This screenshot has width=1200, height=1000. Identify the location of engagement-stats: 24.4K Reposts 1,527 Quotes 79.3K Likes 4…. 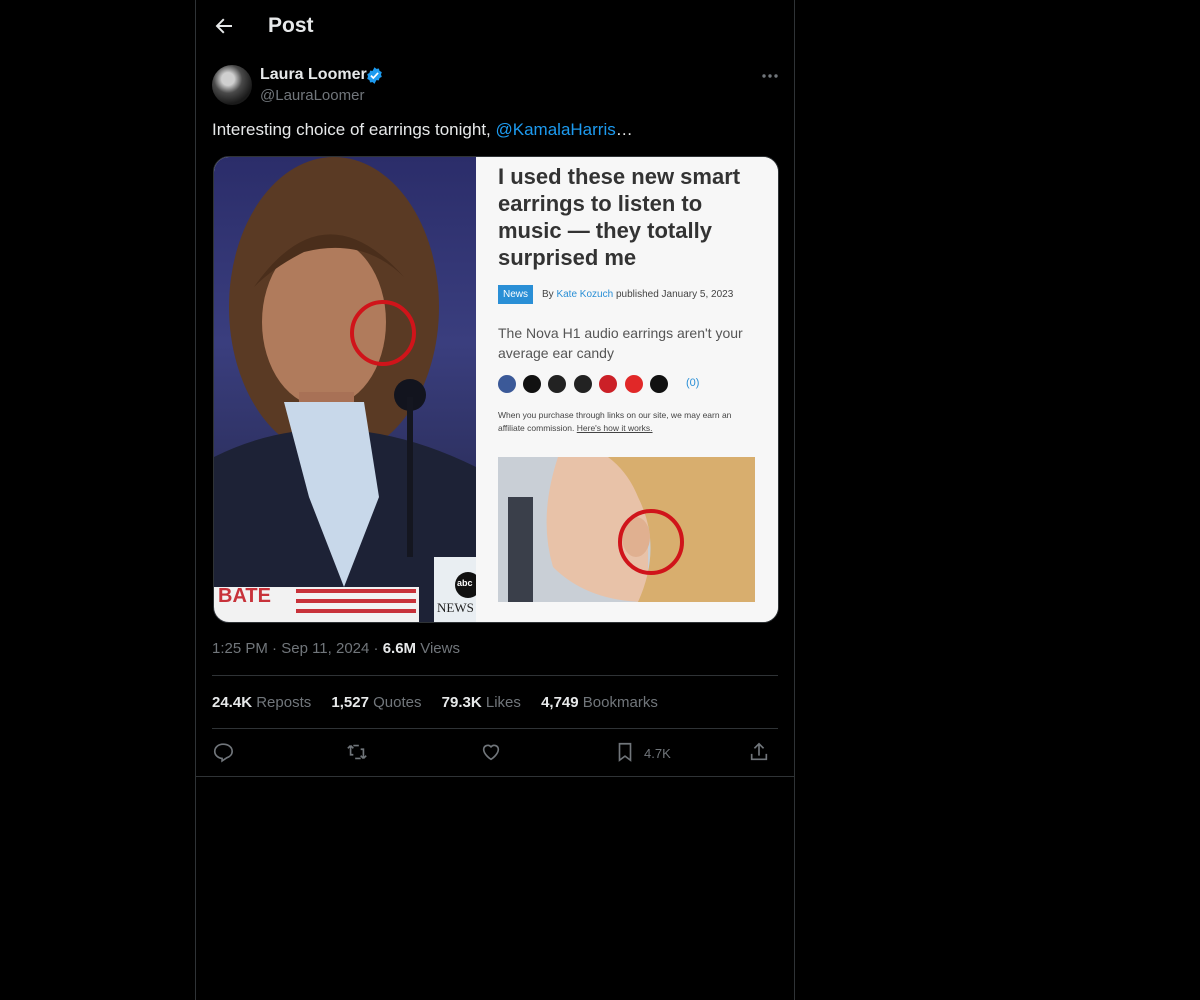
(443, 702).